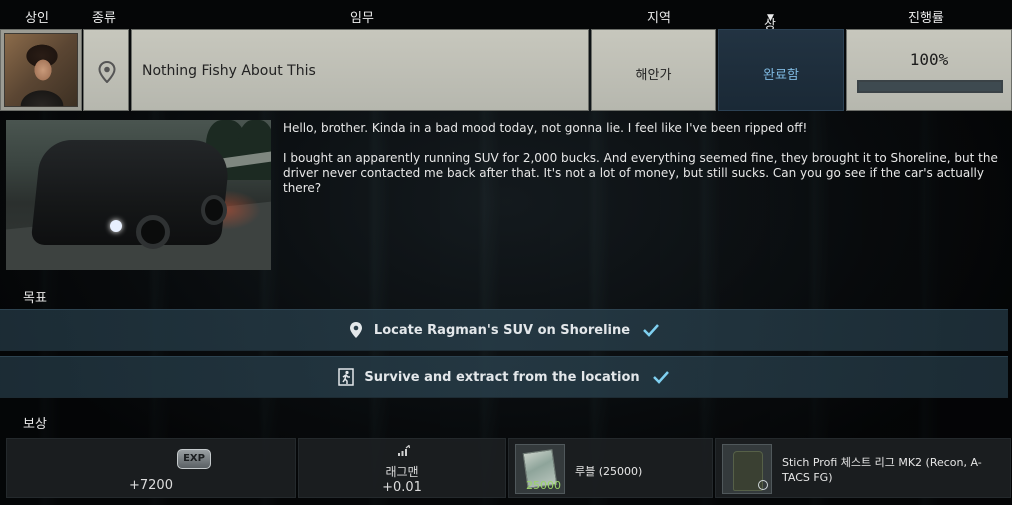 The width and height of the screenshot is (1012, 505). Describe the element at coordinates (929, 59) in the screenshot. I see `progress-percent: 100%` at that location.